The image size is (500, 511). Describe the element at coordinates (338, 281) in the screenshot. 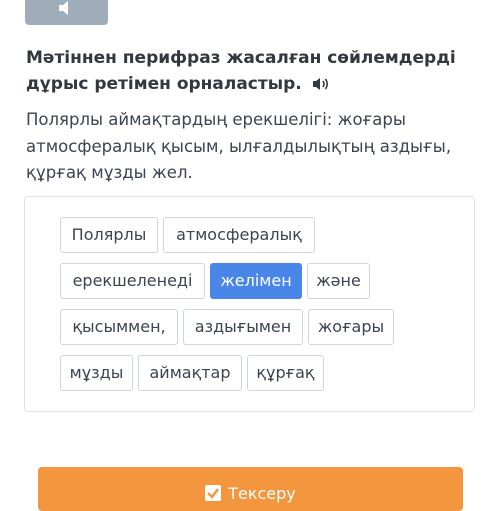

I see `word-chip: және` at that location.